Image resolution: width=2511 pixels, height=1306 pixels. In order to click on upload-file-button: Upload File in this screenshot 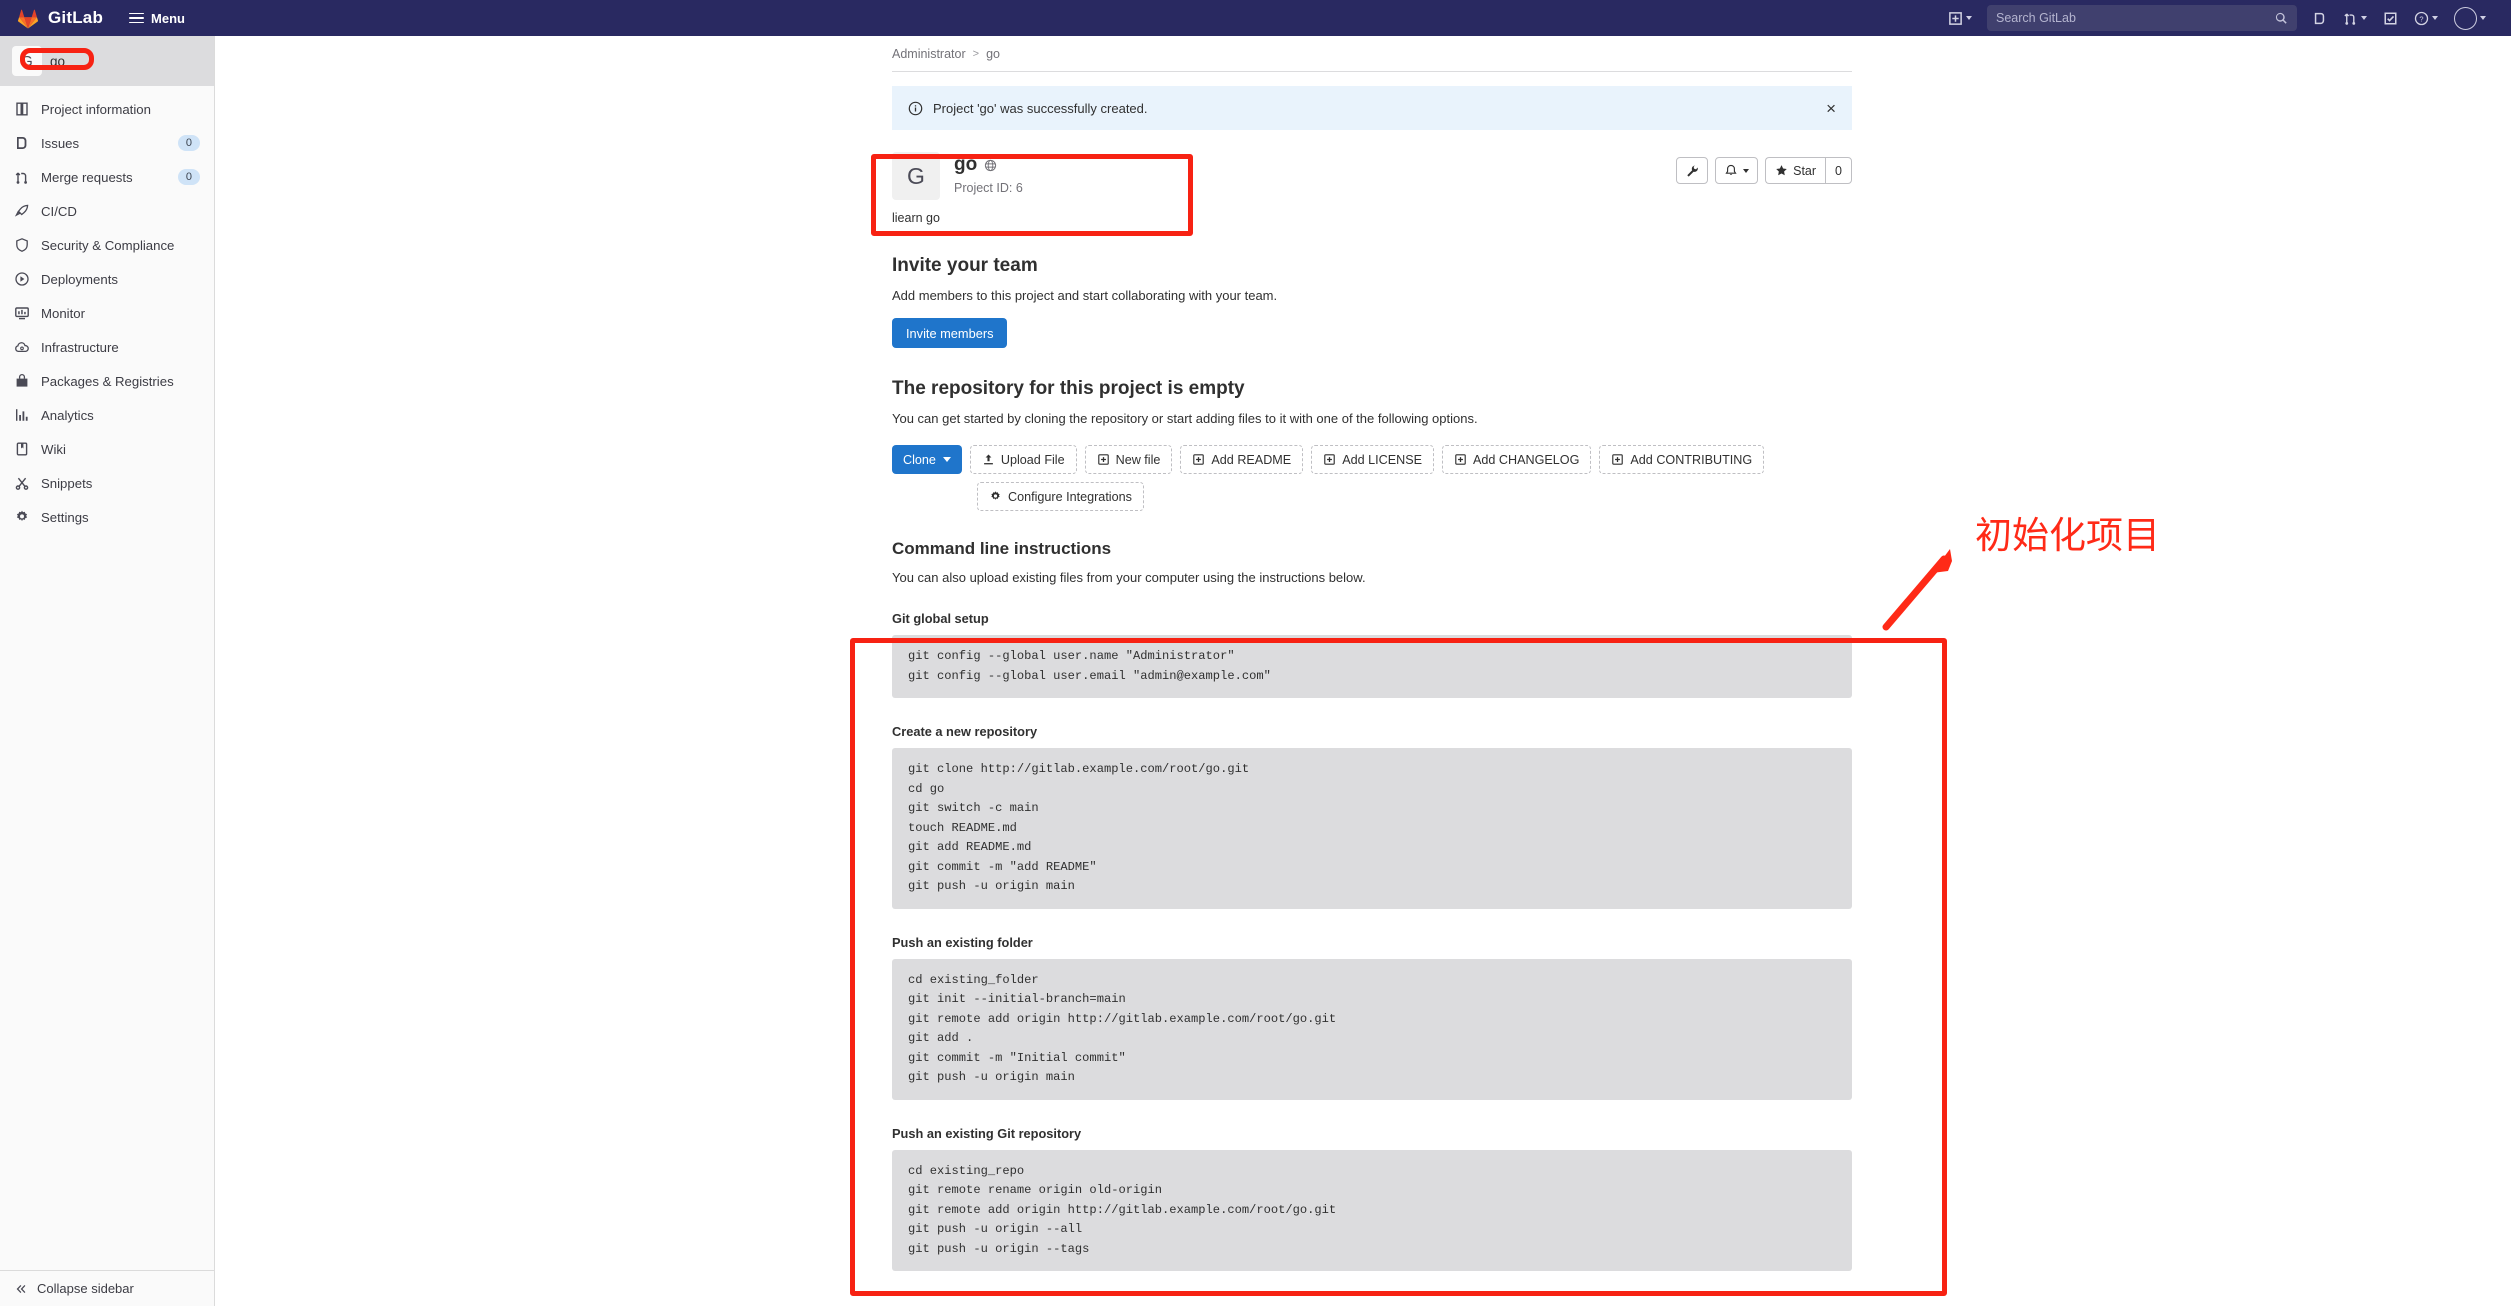, I will do `click(1023, 459)`.